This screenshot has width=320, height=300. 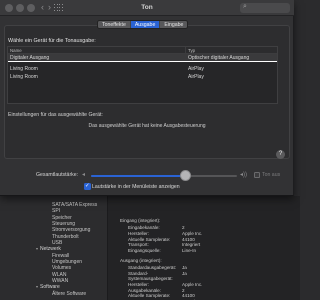 What do you see at coordinates (69, 293) in the screenshot?
I see `tree-item-label: Ältere Software` at bounding box center [69, 293].